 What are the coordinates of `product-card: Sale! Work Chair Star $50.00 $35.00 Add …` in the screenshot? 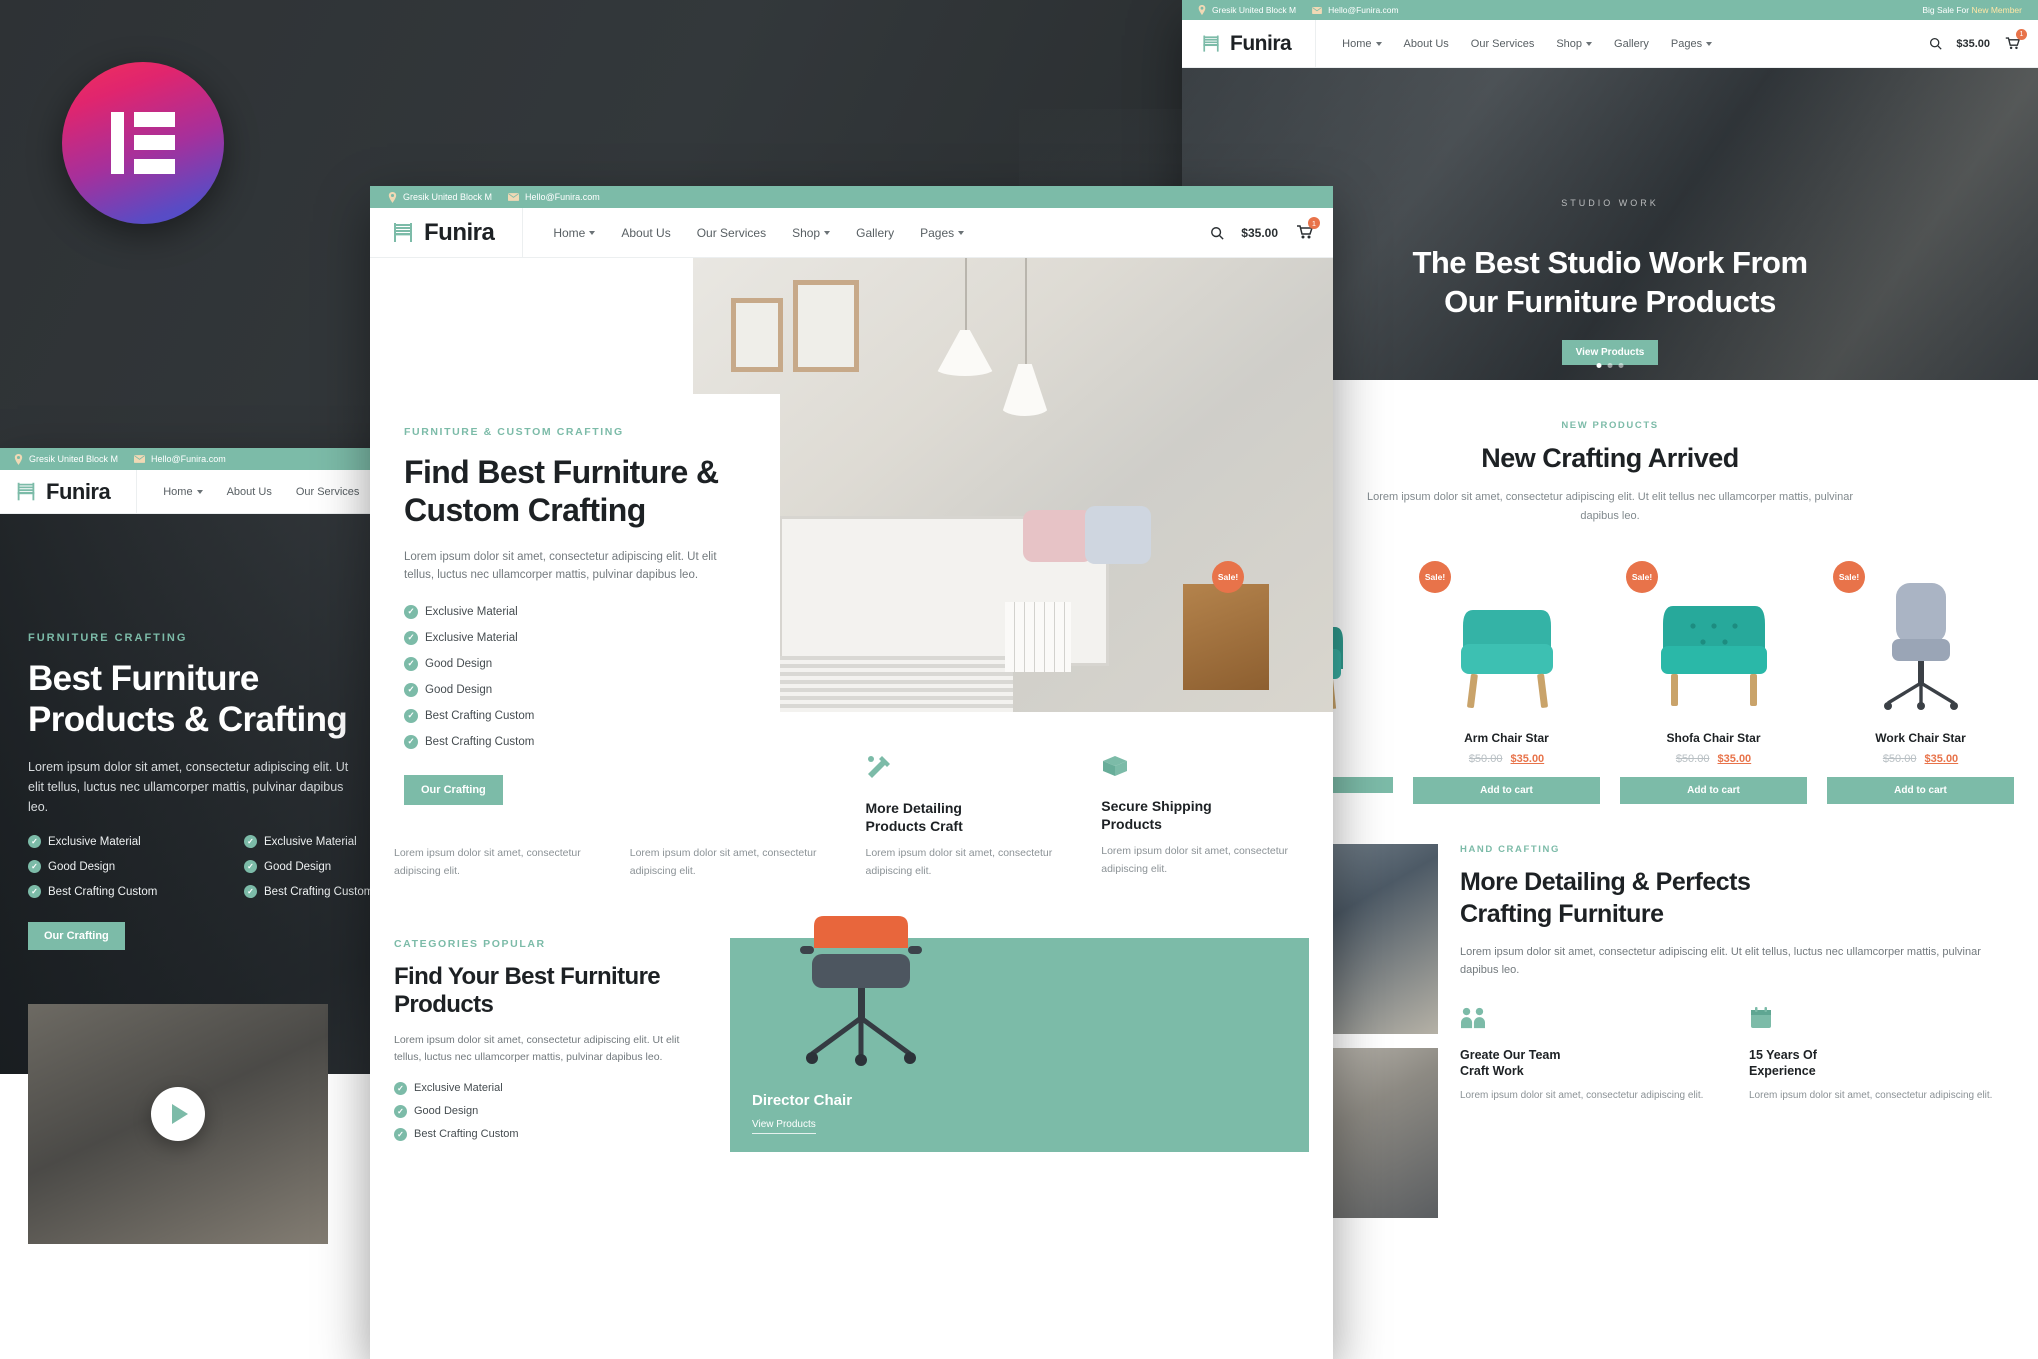 It's located at (1920, 681).